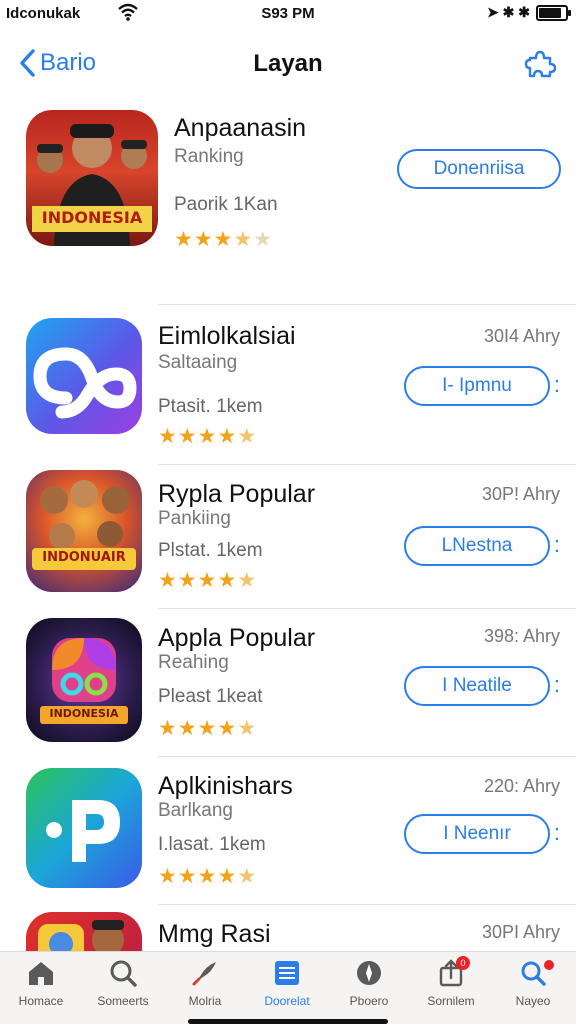 This screenshot has height=1024, width=576. I want to click on app-size: 30PI Ahry, so click(520, 932).